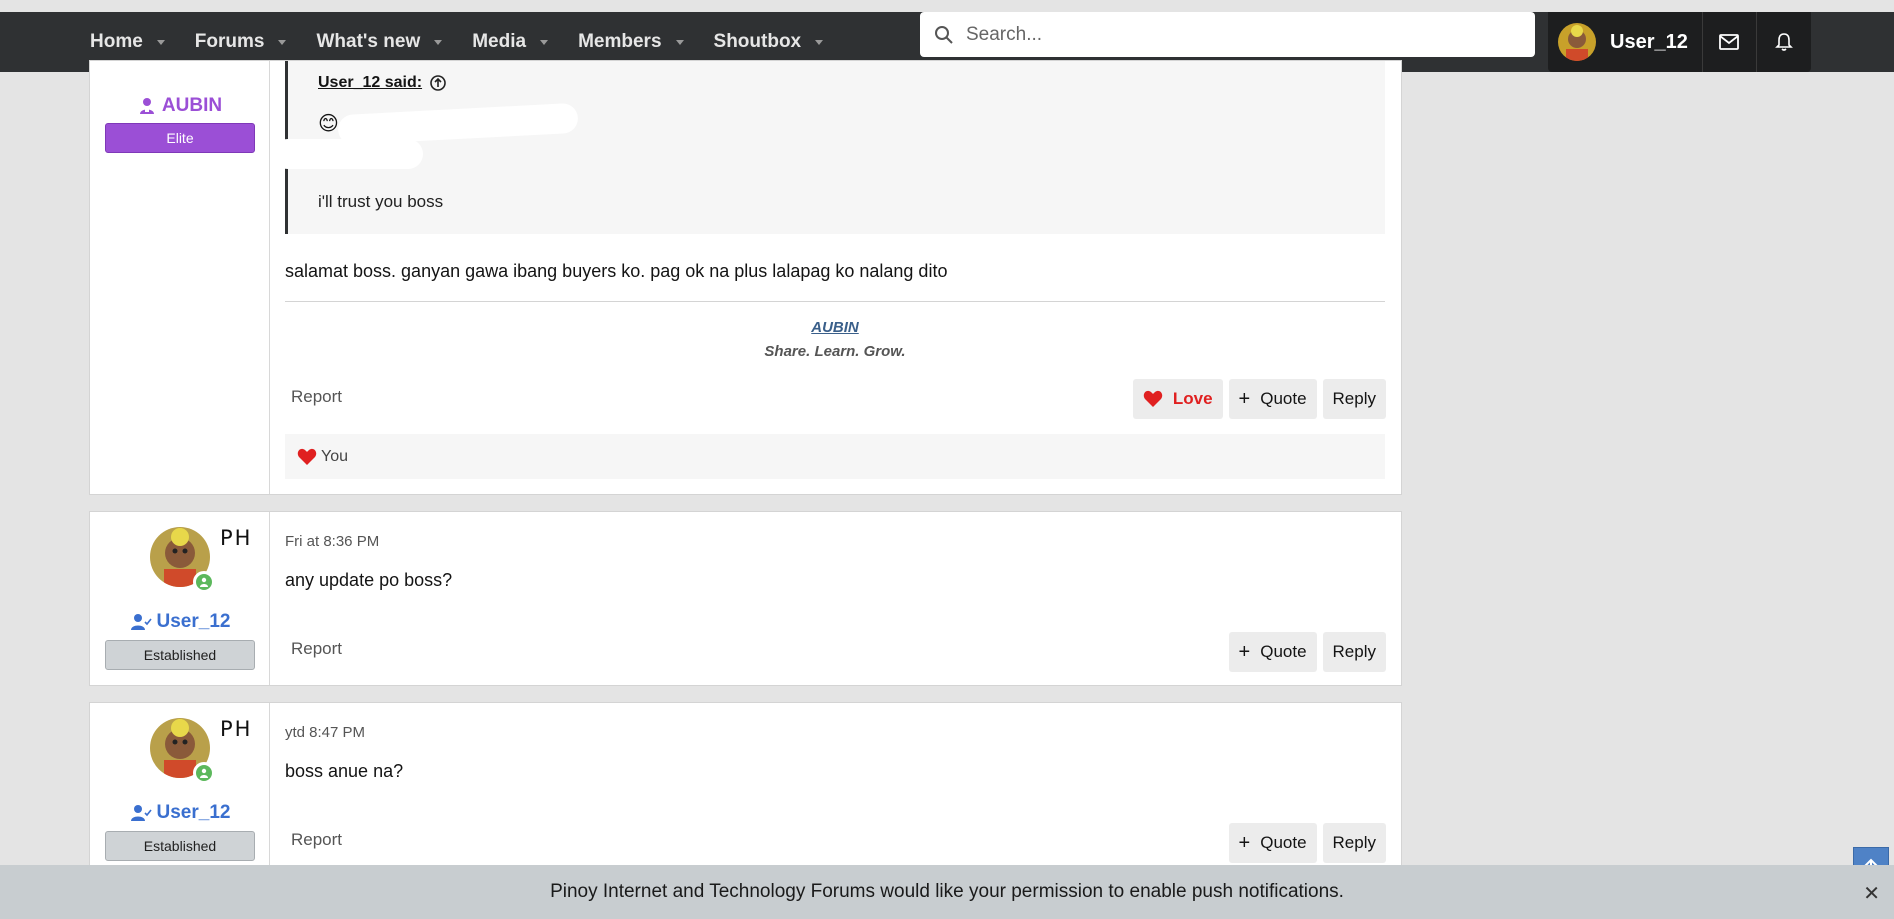 The width and height of the screenshot is (1894, 919). I want to click on search-box, so click(1227, 34).